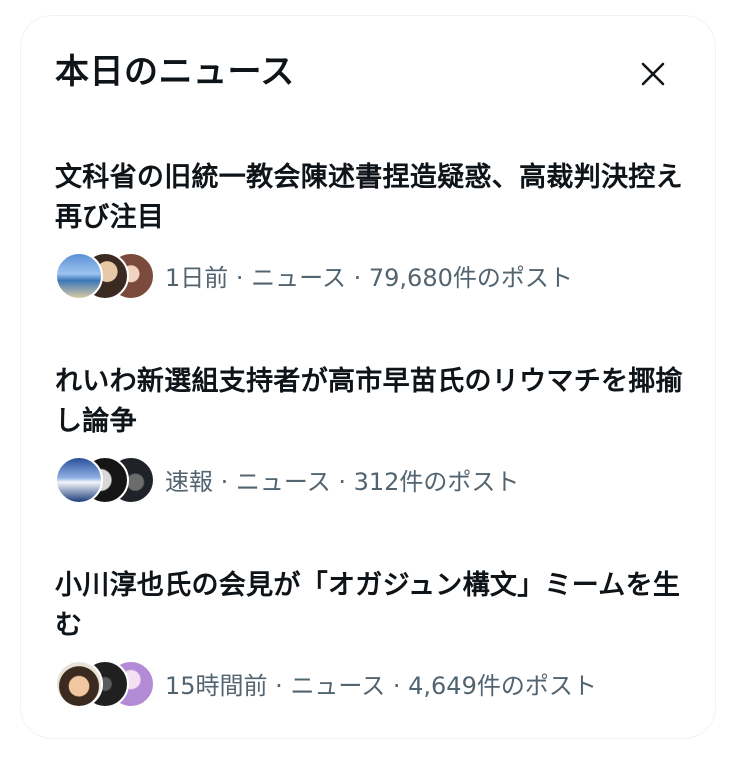 The height and width of the screenshot is (762, 736). I want to click on news-post-count: 4,649件のポスト, so click(502, 685).